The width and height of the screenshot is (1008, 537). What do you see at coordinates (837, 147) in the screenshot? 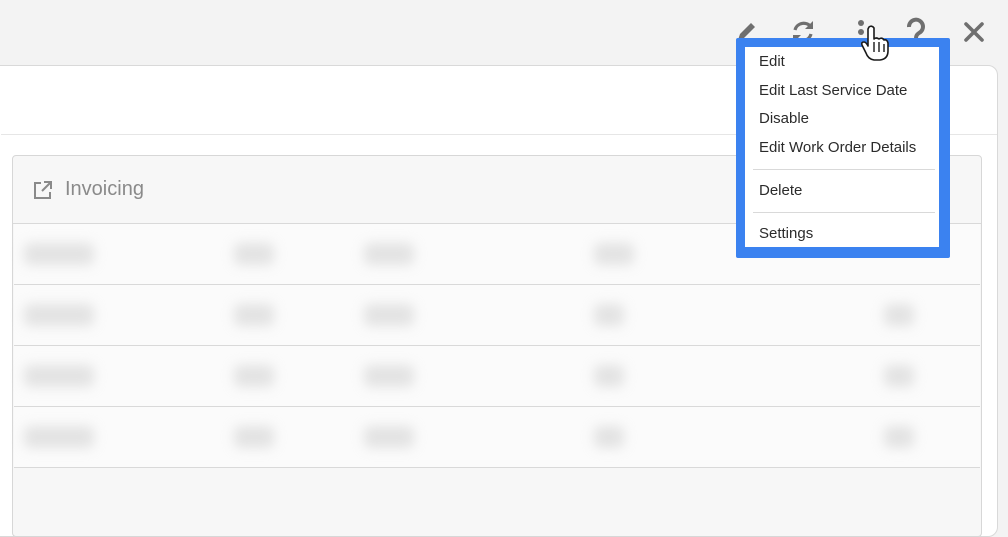
I see `menu-item-edit-work-order-details: Edit Work Order Details` at bounding box center [837, 147].